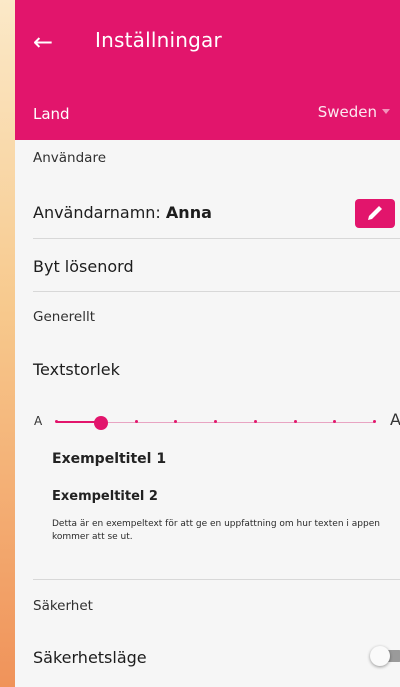 This screenshot has height=687, width=400. I want to click on country-row: Land Sweden, so click(207, 114).